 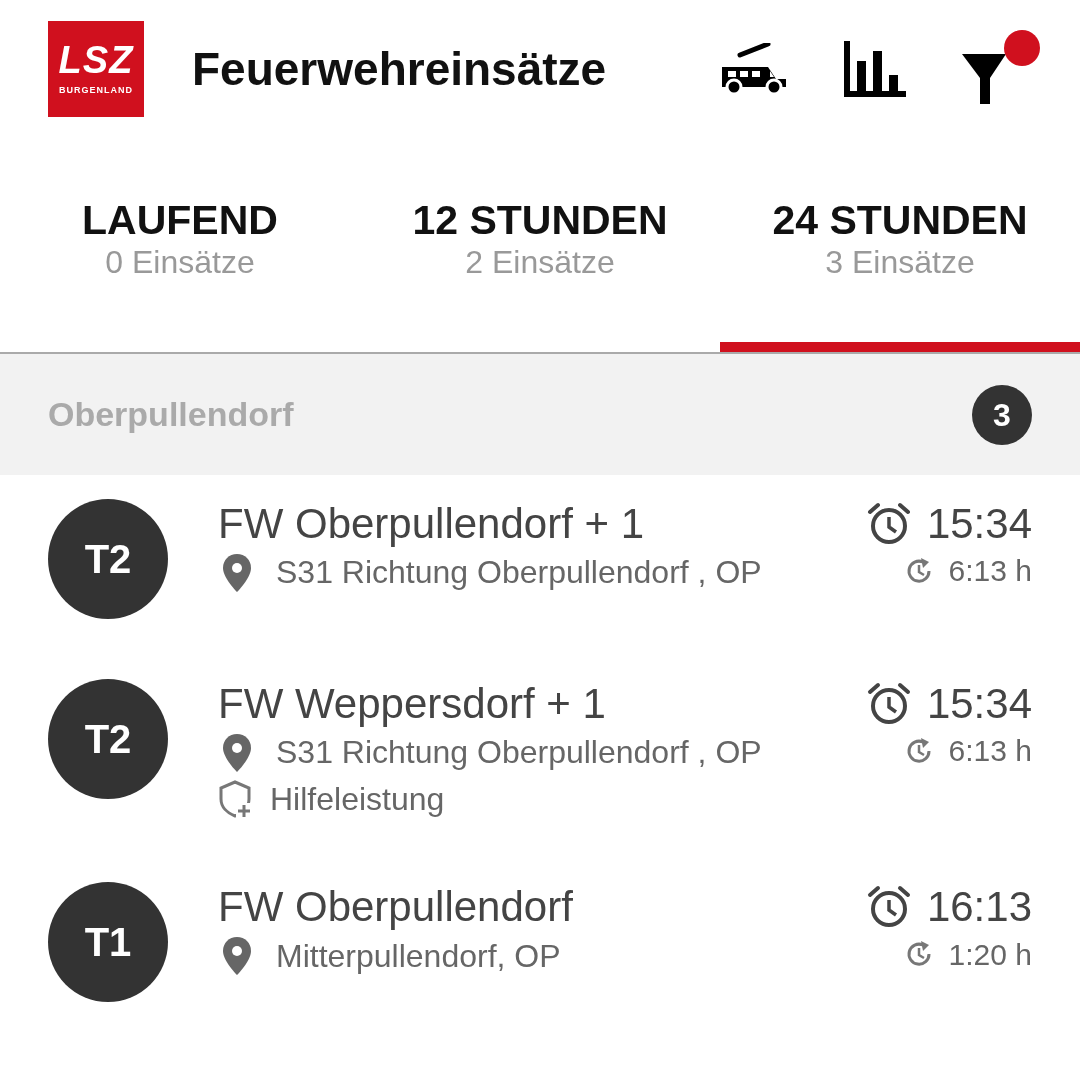 What do you see at coordinates (990, 954) in the screenshot?
I see `duration: 1:20 h` at bounding box center [990, 954].